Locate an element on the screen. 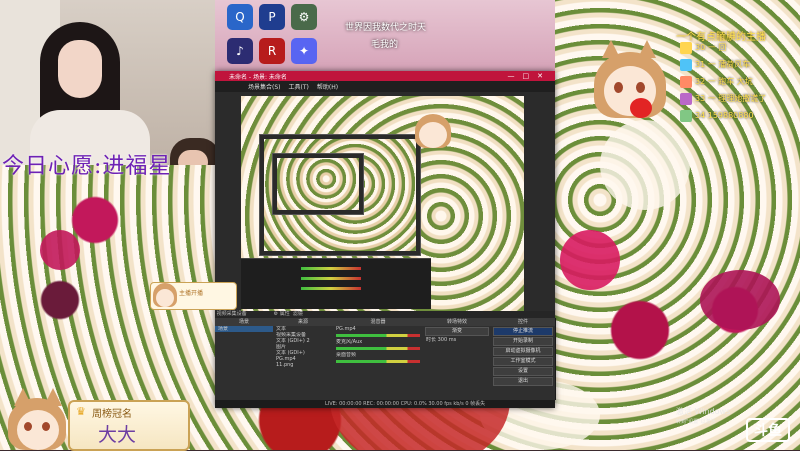  stop-streaming-button: 停止推流 is located at coordinates (523, 331).